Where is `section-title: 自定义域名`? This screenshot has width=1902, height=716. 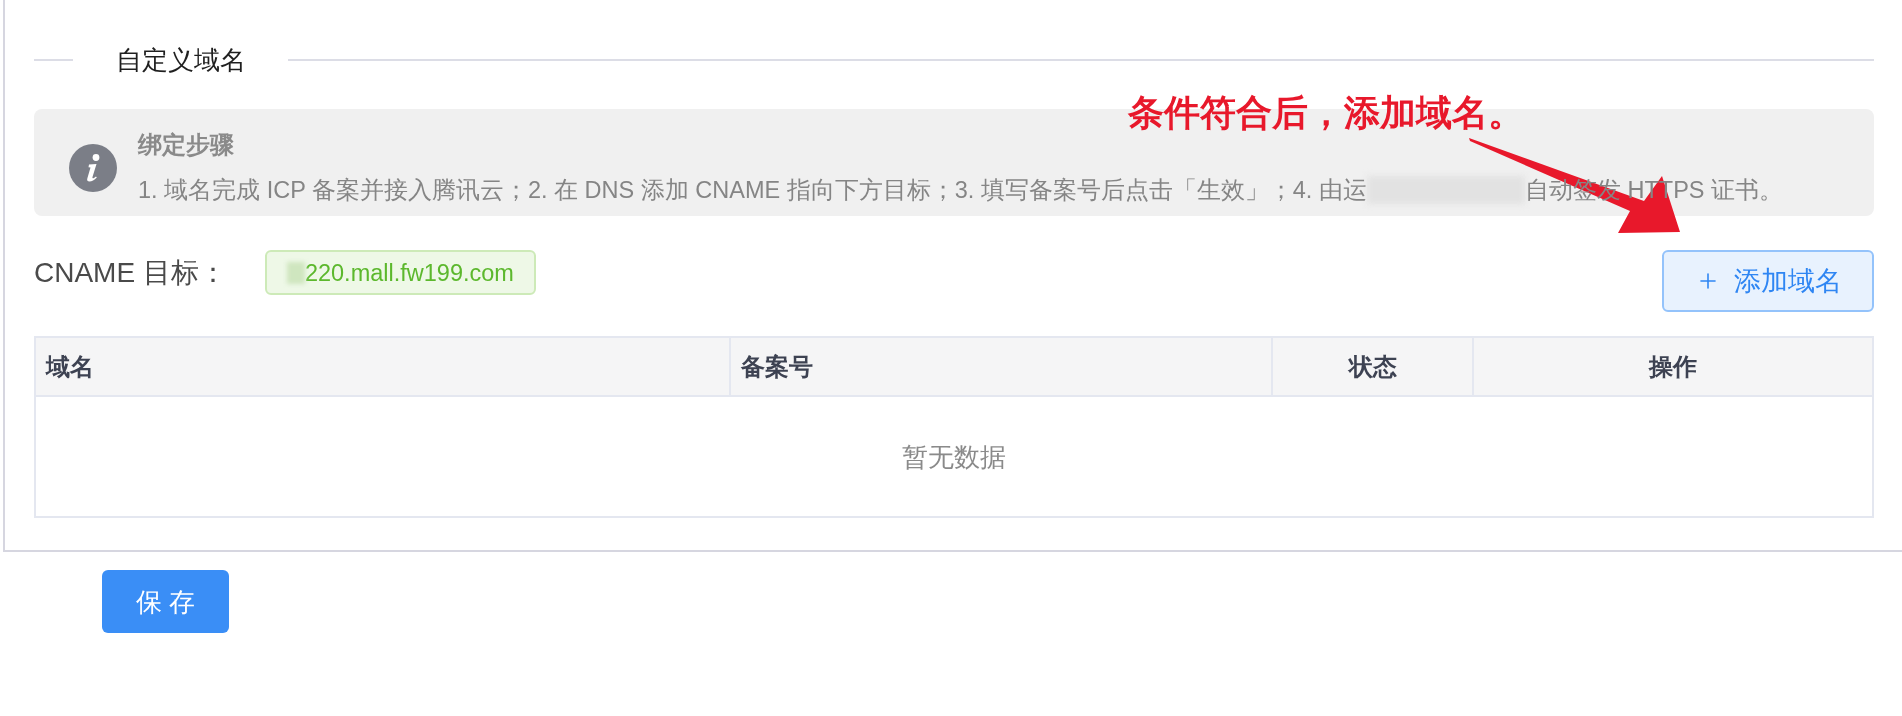 section-title: 自定义域名 is located at coordinates (181, 60).